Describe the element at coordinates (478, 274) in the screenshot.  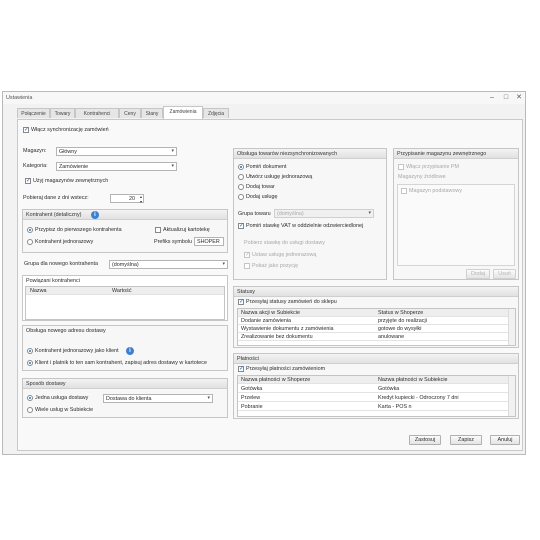
I see `add-button: Dodaj` at that location.